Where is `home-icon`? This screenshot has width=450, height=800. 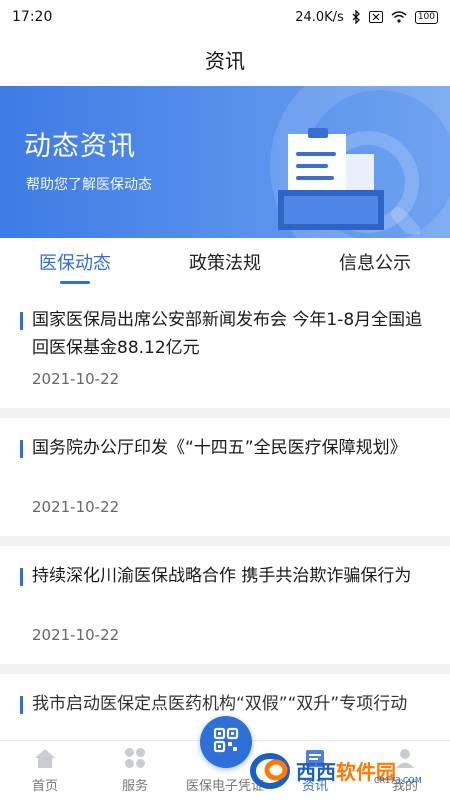 home-icon is located at coordinates (45, 758).